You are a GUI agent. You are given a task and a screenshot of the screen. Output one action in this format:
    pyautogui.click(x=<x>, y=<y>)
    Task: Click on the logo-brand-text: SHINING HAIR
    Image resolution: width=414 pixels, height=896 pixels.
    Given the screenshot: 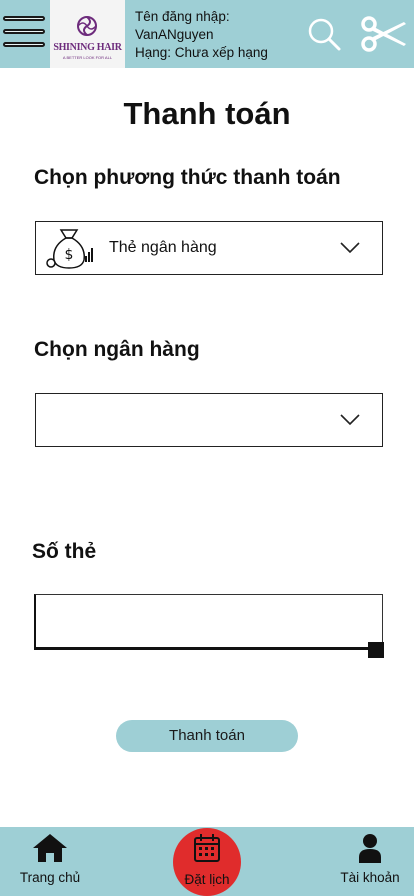 What is the action you would take?
    pyautogui.click(x=87, y=47)
    